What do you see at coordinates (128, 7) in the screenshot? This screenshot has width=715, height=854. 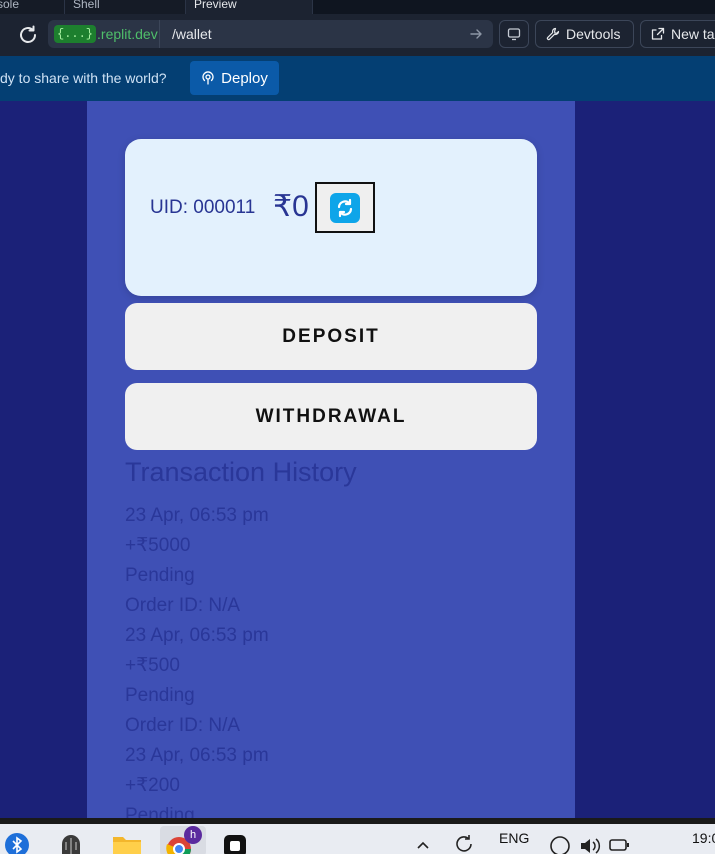 I see `tab-shell: Shell` at bounding box center [128, 7].